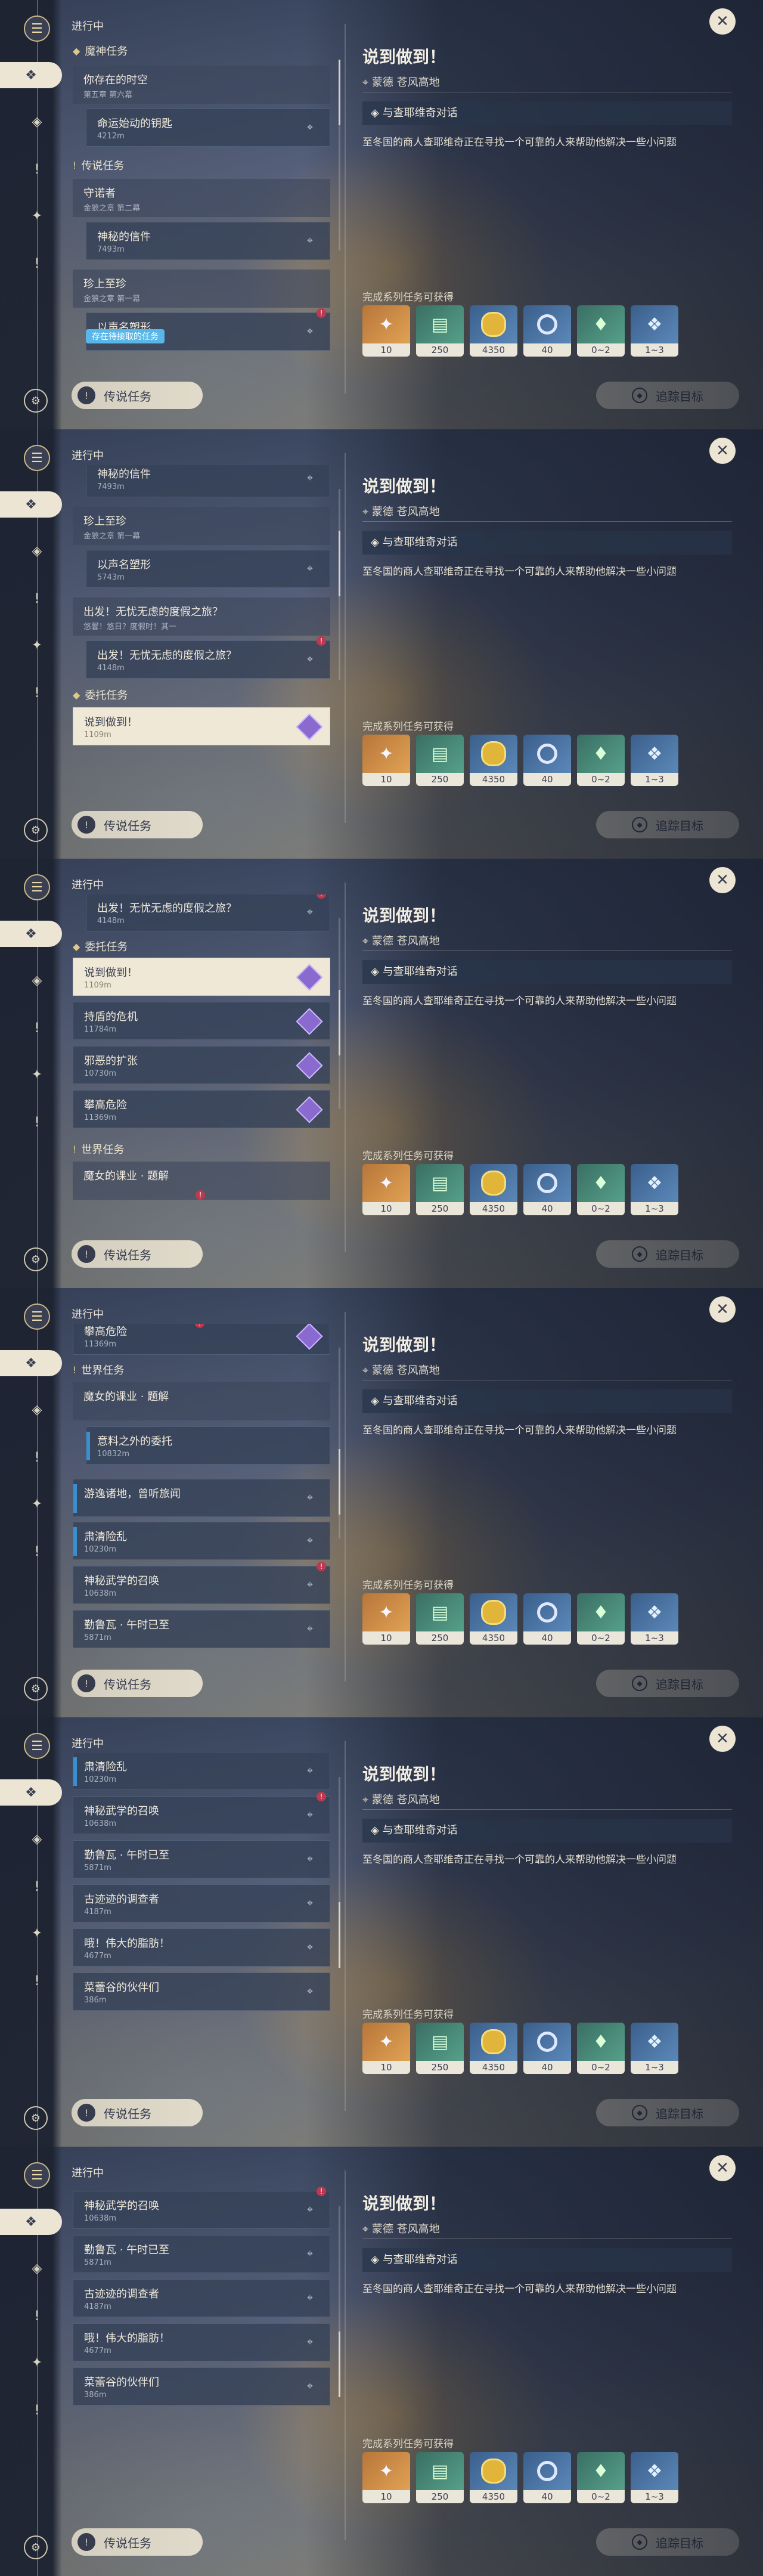 This screenshot has height=2576, width=763. I want to click on quest-item: 你存在的时空 第五章 第六幕, so click(201, 85).